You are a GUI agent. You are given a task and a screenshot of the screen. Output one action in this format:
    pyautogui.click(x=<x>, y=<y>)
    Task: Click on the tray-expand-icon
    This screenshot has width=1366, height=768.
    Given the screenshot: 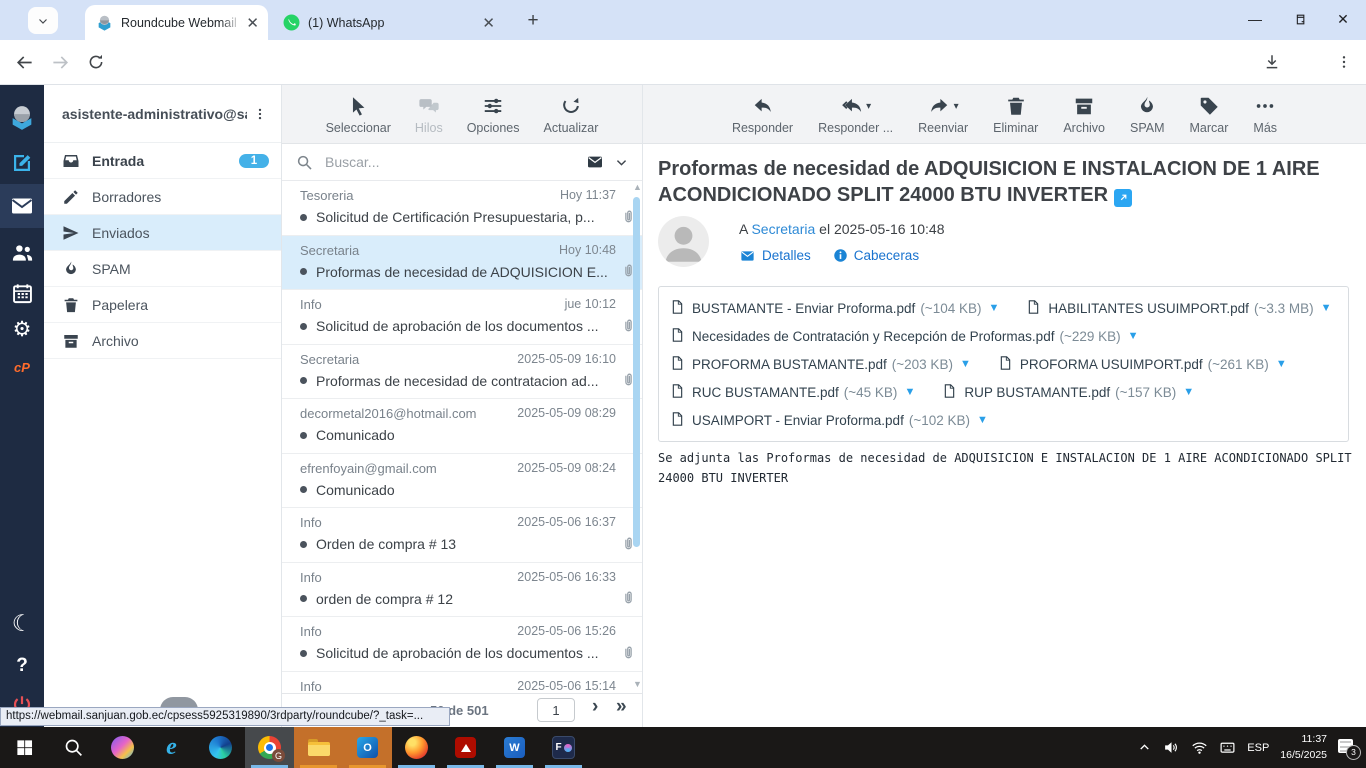 What is the action you would take?
    pyautogui.click(x=1144, y=747)
    